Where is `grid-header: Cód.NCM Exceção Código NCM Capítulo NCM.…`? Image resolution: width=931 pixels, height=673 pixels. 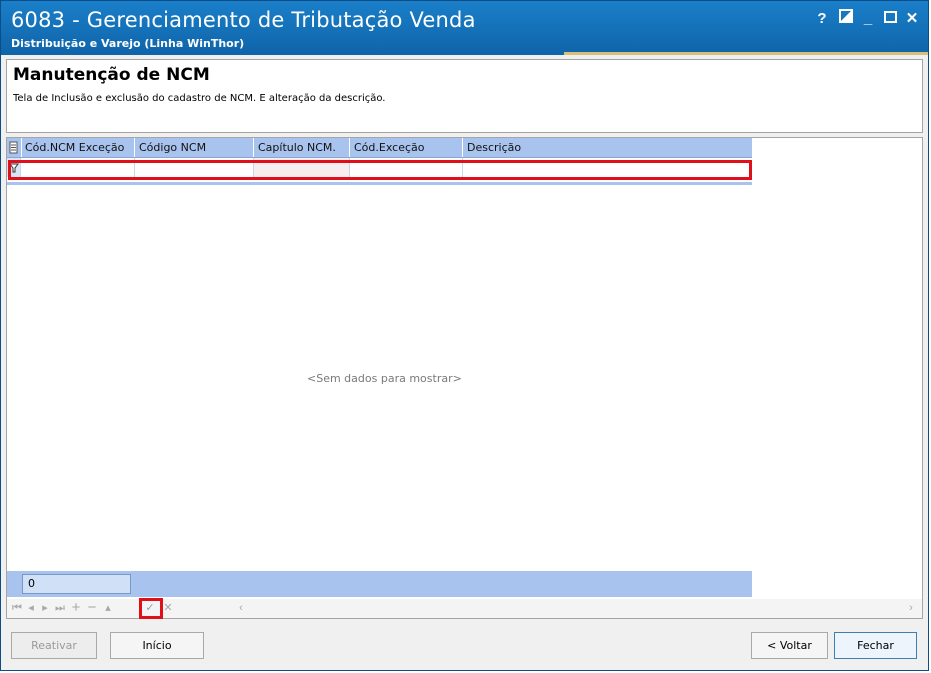
grid-header: Cód.NCM Exceção Código NCM Capítulo NCM.… is located at coordinates (379, 148).